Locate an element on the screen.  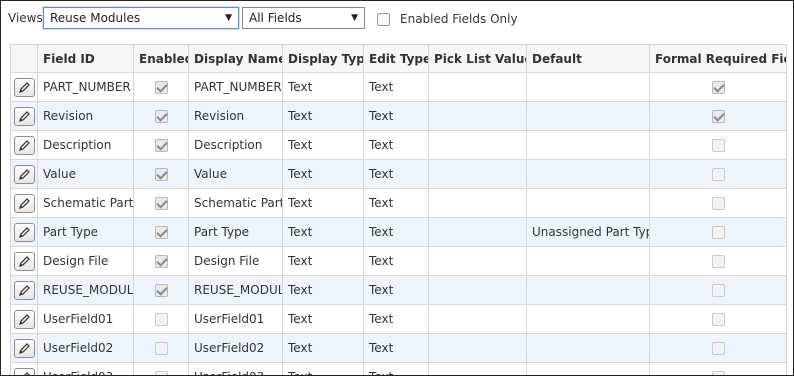
table-row: UserField01 UserField01 Text Text is located at coordinates (398, 319).